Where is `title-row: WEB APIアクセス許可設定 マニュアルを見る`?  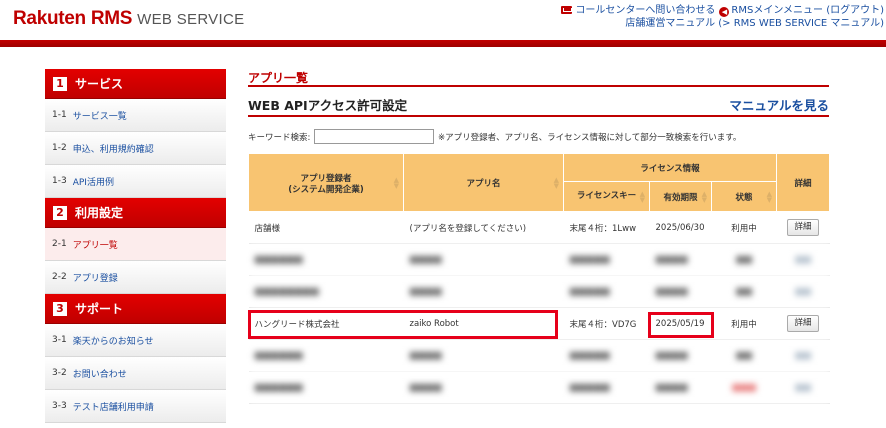 title-row: WEB APIアクセス許可設定 マニュアルを見る is located at coordinates (538, 105).